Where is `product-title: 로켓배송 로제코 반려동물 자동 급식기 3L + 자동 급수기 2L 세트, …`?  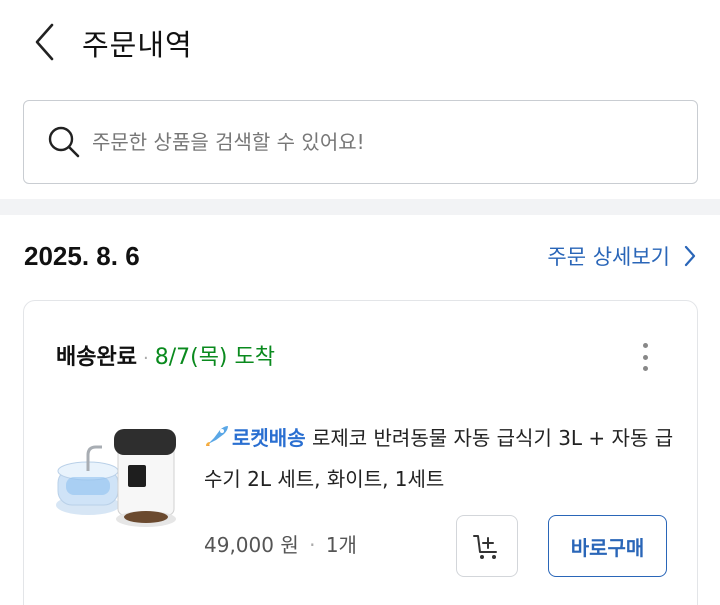 product-title: 로켓배송 로제코 반려동물 자동 급식기 3L + 자동 급수기 2L 세트, … is located at coordinates (439, 458).